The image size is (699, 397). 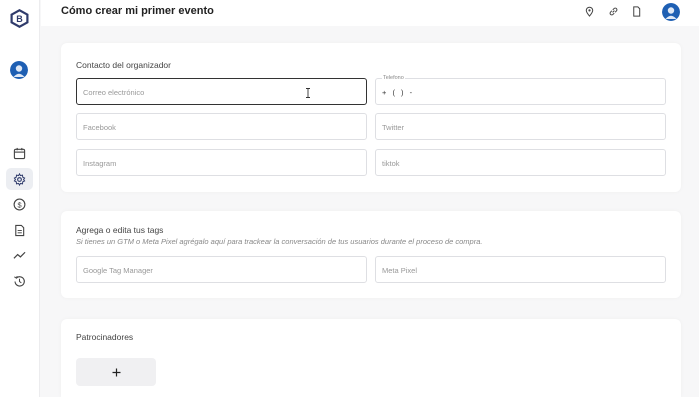 I want to click on sidebar-item-analytics, so click(x=19, y=255).